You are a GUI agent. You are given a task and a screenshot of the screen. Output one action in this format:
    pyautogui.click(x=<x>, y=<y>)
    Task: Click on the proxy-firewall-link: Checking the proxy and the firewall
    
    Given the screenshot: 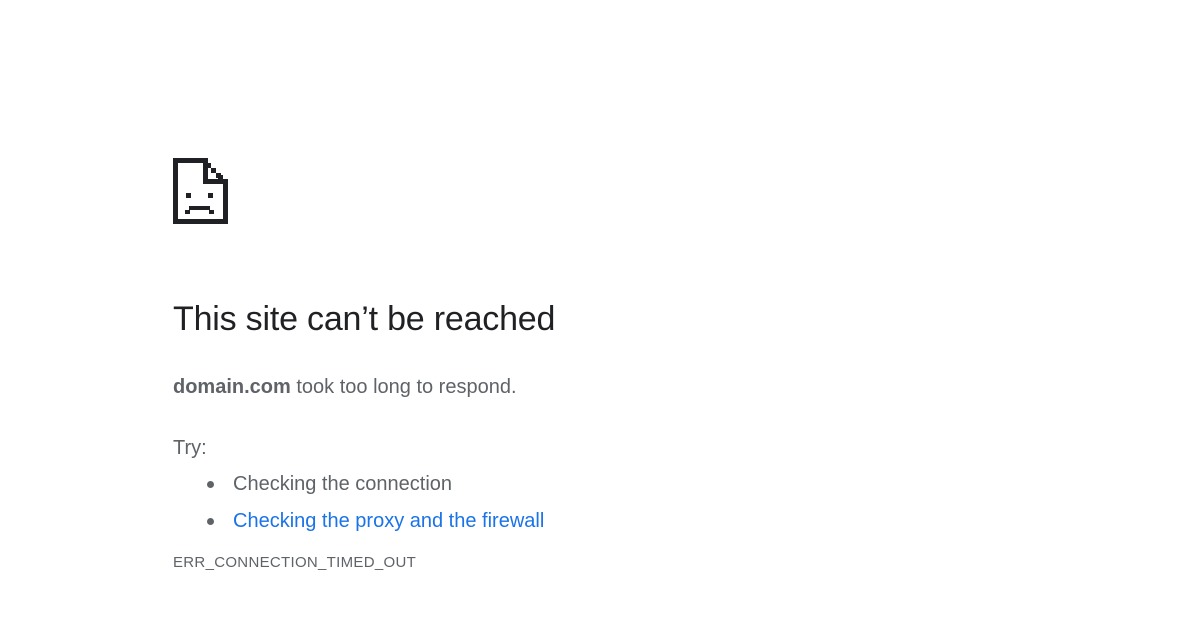 What is the action you would take?
    pyautogui.click(x=388, y=521)
    